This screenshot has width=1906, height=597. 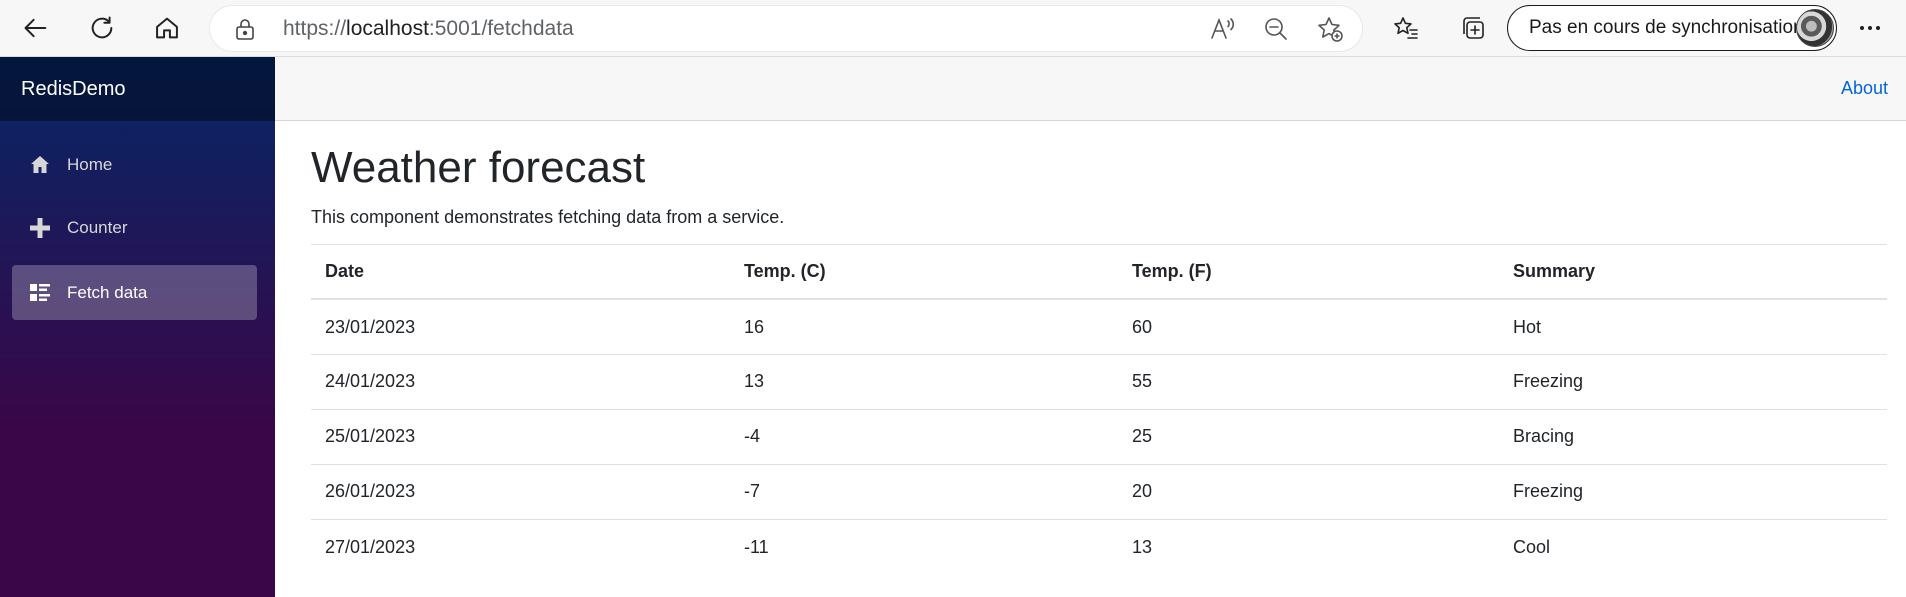 I want to click on plus-icon, so click(x=40, y=228).